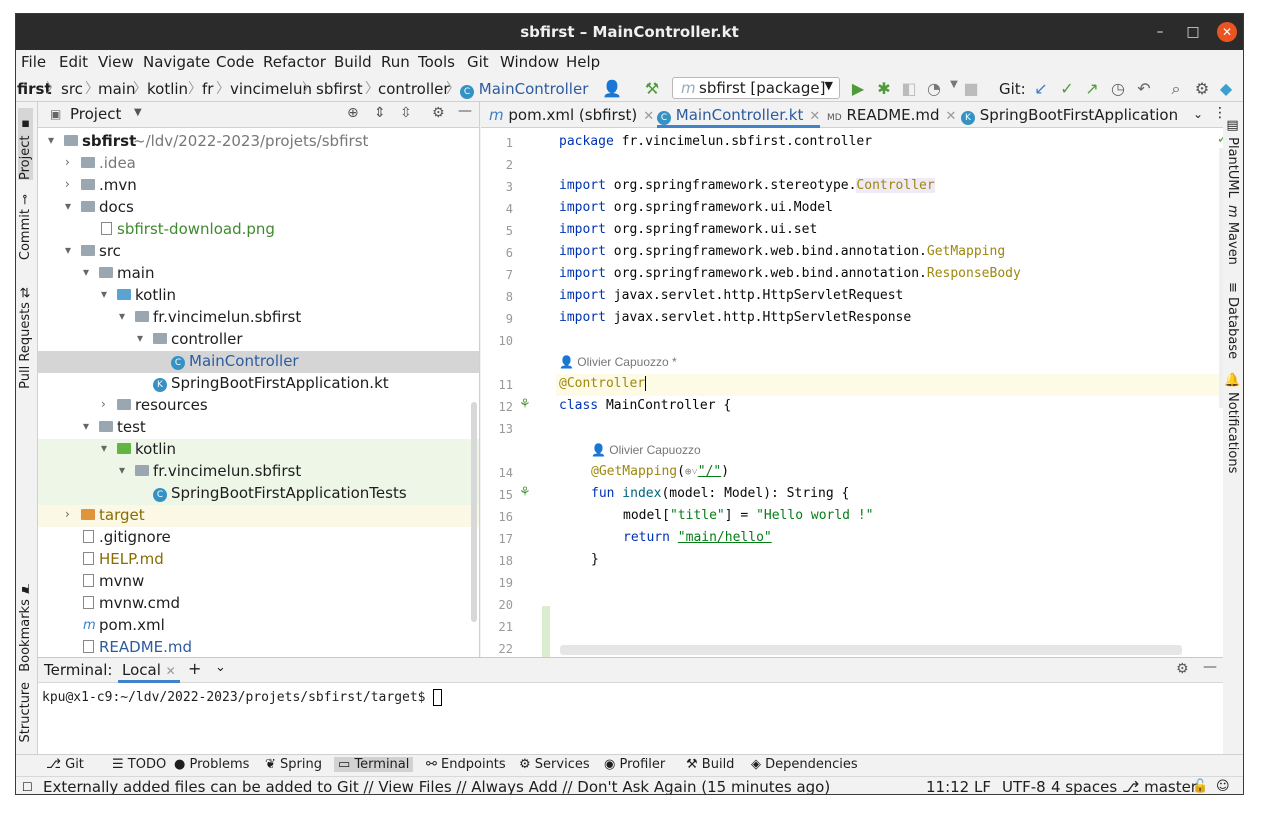  What do you see at coordinates (258, 406) in the screenshot?
I see `tree-item-resources: › resources` at bounding box center [258, 406].